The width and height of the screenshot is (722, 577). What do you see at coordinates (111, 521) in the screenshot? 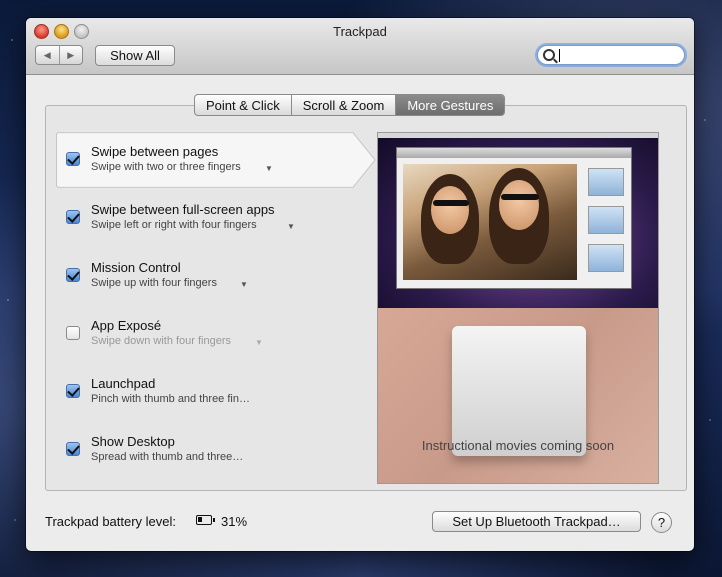
I see `battery-label: Trackpad battery level:` at bounding box center [111, 521].